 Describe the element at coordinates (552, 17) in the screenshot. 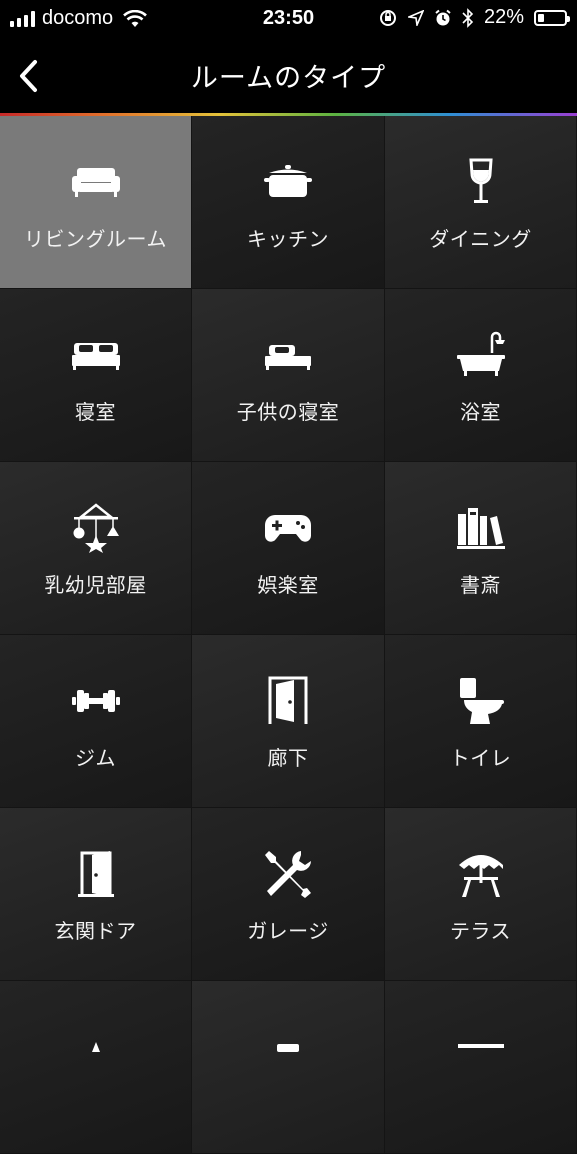

I see `battery-icon` at that location.